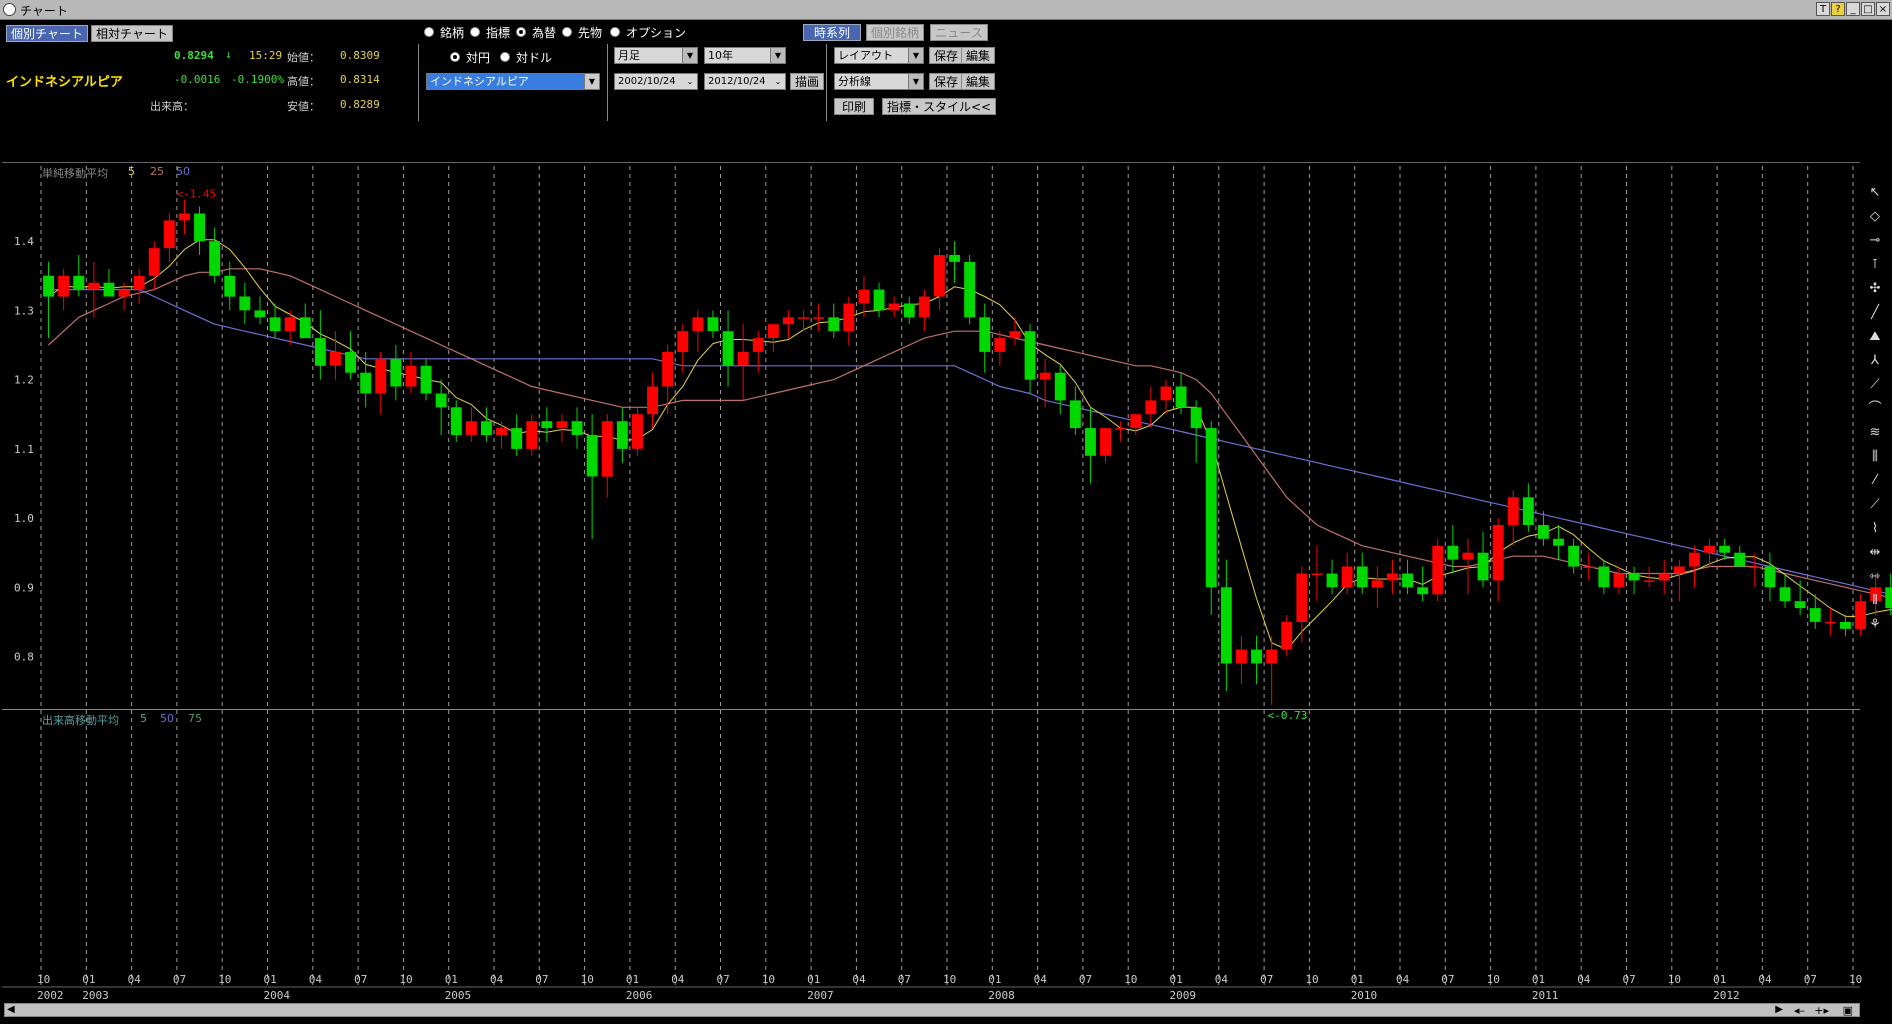  What do you see at coordinates (1875, 553) in the screenshot?
I see `range-icon: ⇹` at bounding box center [1875, 553].